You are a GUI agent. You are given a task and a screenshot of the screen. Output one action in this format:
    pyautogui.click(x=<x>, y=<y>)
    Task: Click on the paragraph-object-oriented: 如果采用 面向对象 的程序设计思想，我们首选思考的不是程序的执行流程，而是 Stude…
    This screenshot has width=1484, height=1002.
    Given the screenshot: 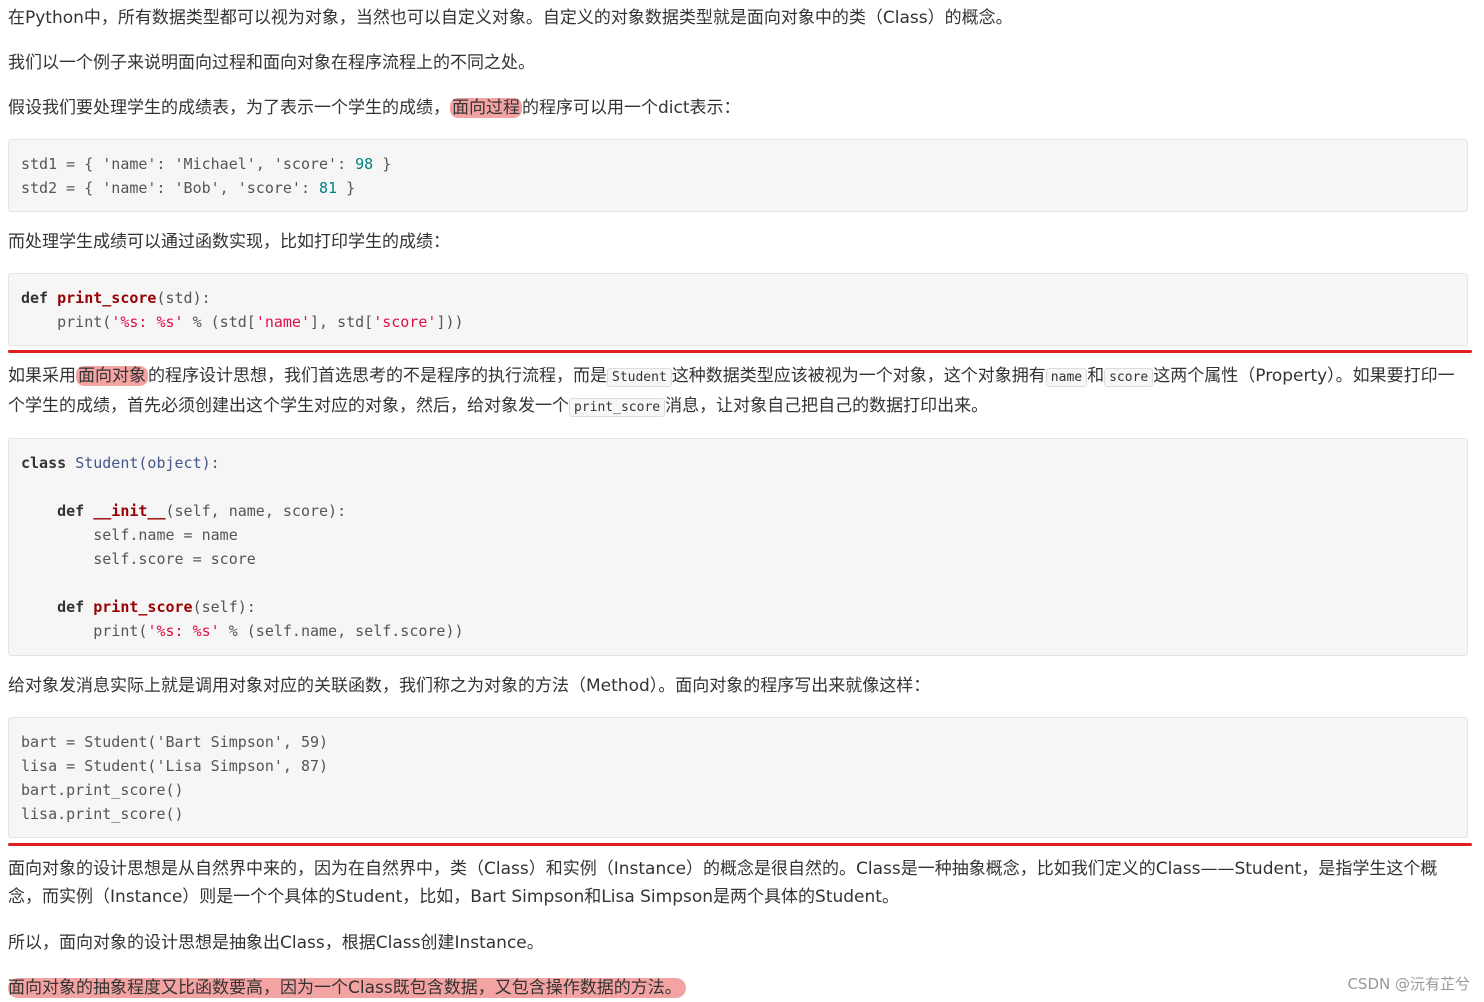 What is the action you would take?
    pyautogui.click(x=739, y=392)
    